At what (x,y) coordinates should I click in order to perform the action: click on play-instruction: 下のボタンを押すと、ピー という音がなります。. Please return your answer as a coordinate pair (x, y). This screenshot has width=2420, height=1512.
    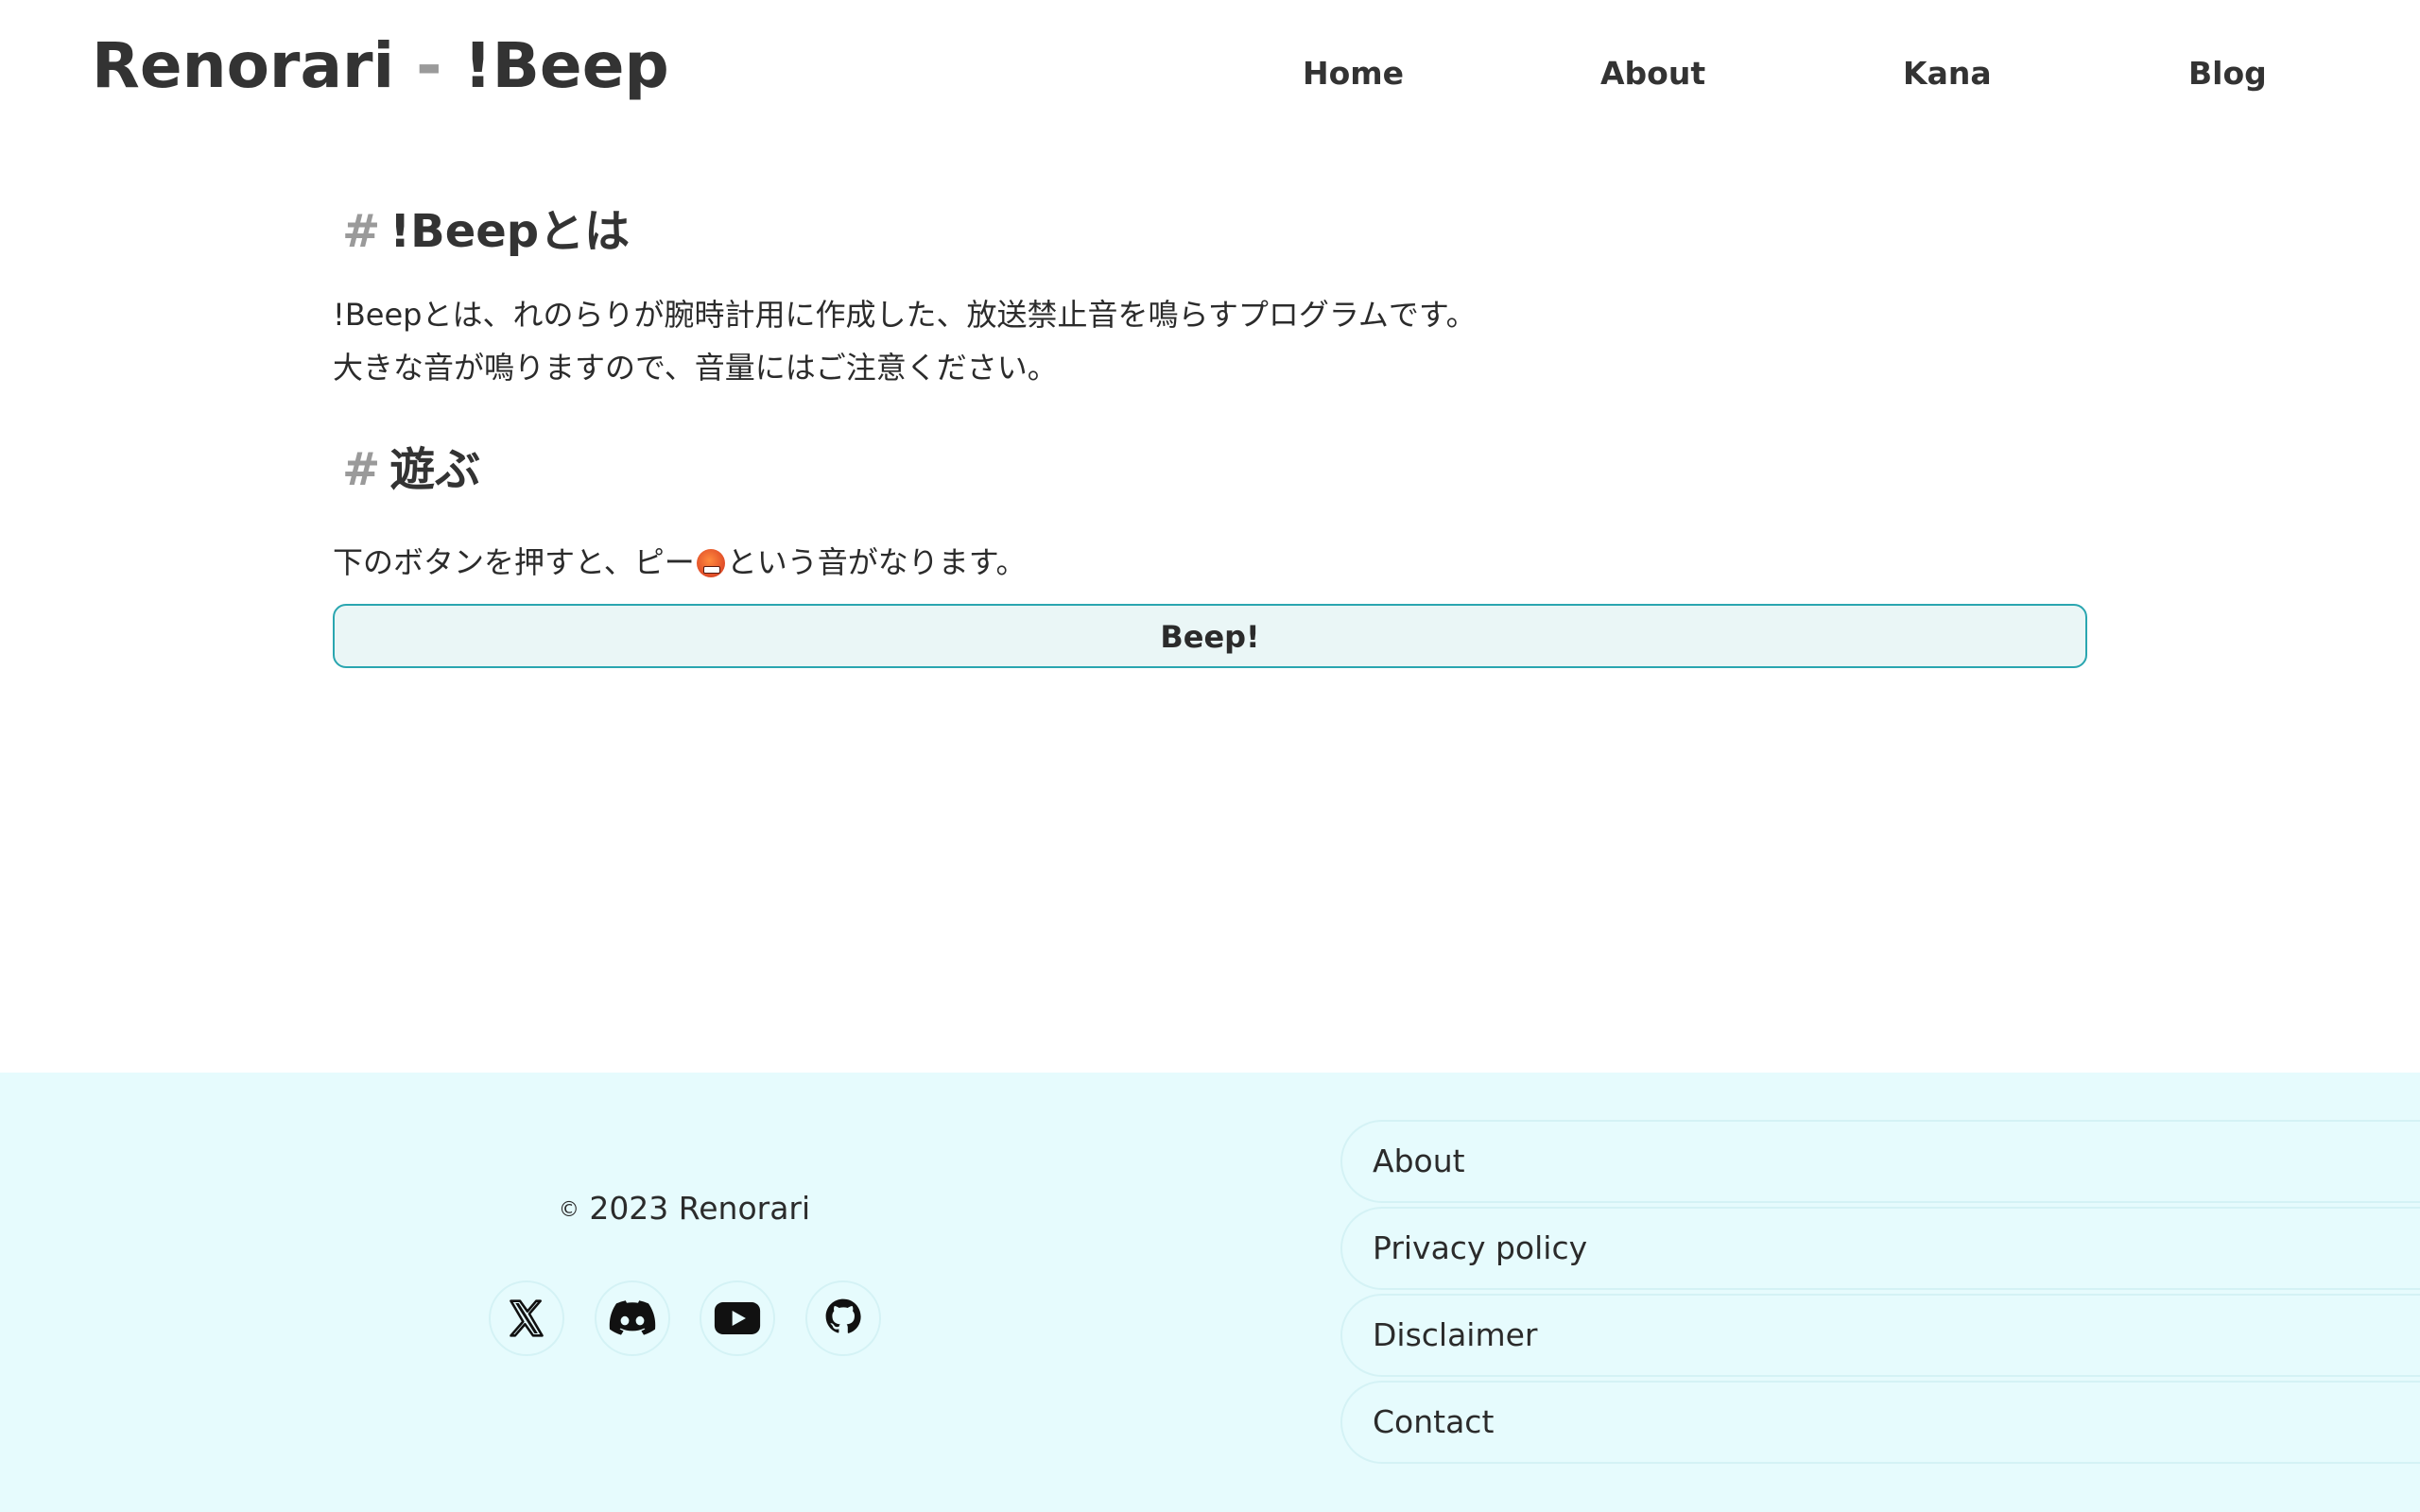
    Looking at the image, I should click on (1210, 562).